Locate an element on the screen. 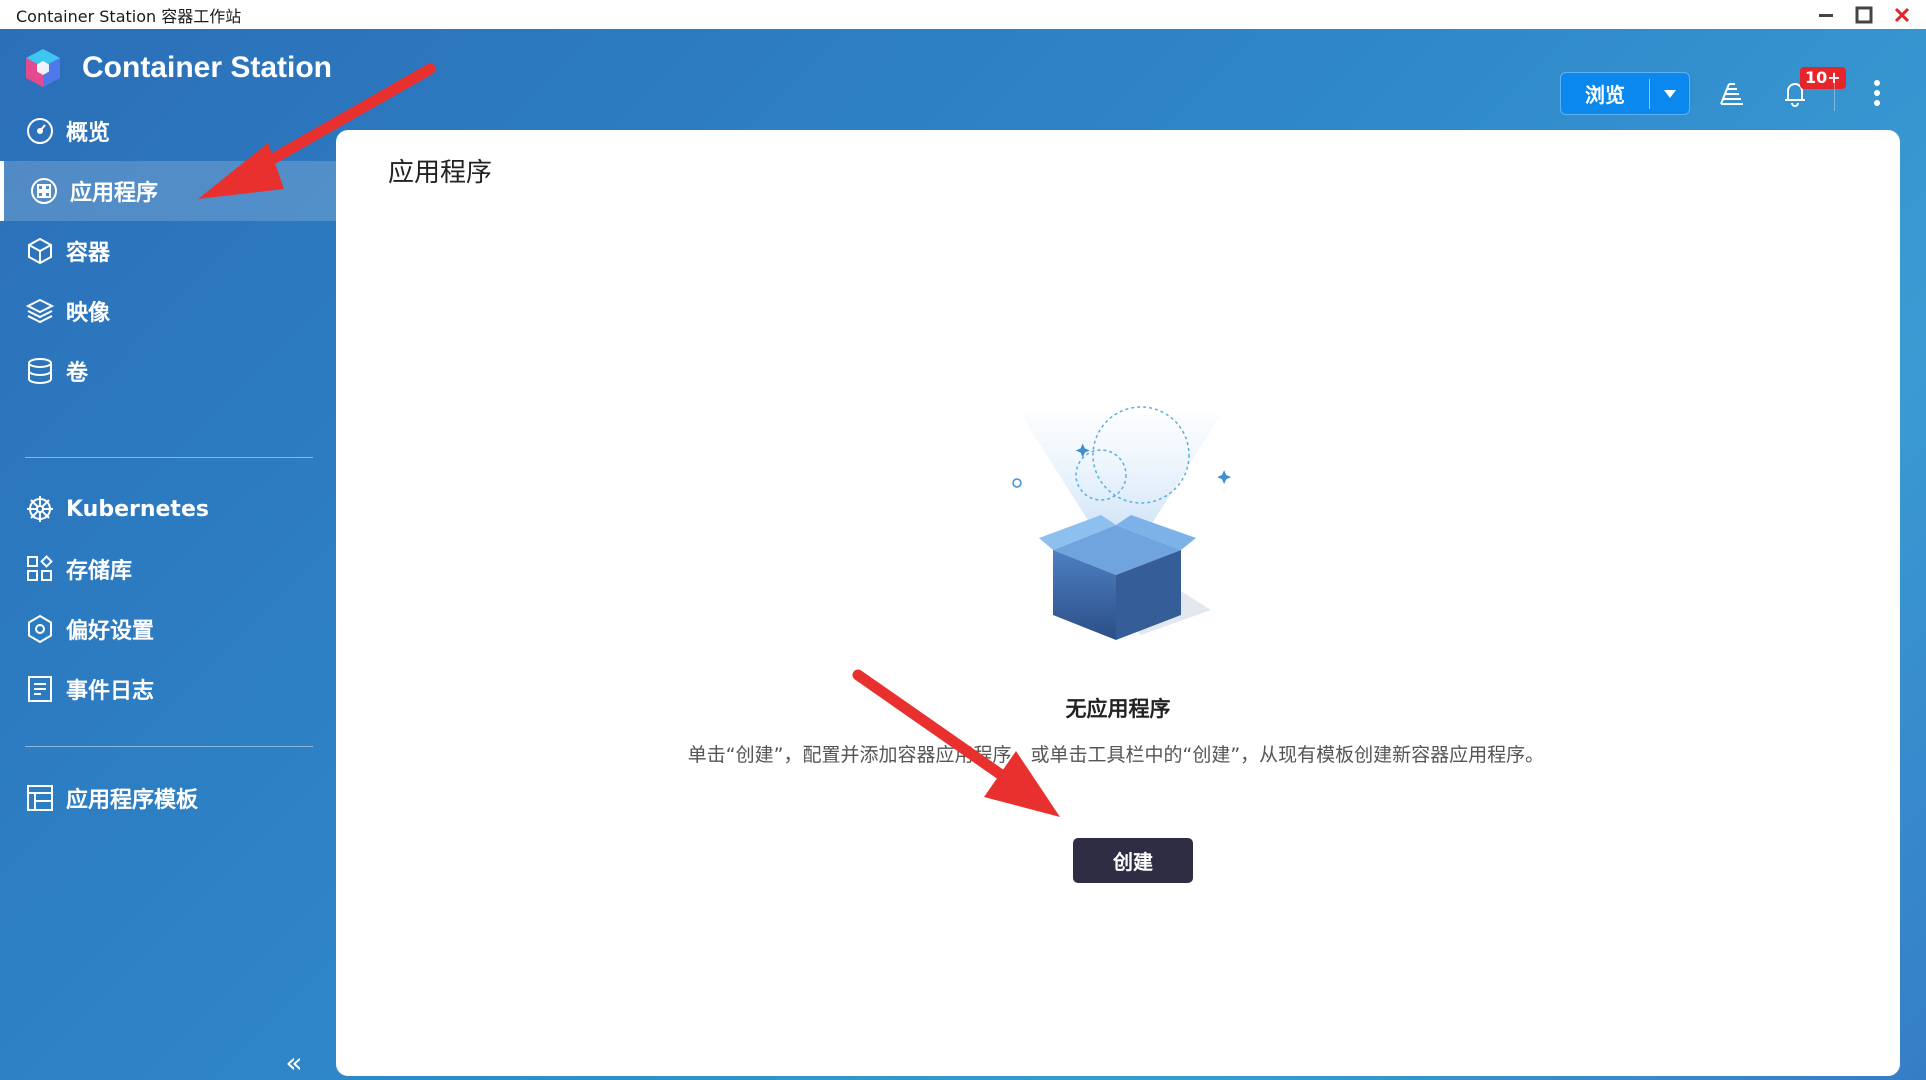 The width and height of the screenshot is (1926, 1080). sidebar-item-label: 应用程序 is located at coordinates (114, 193).